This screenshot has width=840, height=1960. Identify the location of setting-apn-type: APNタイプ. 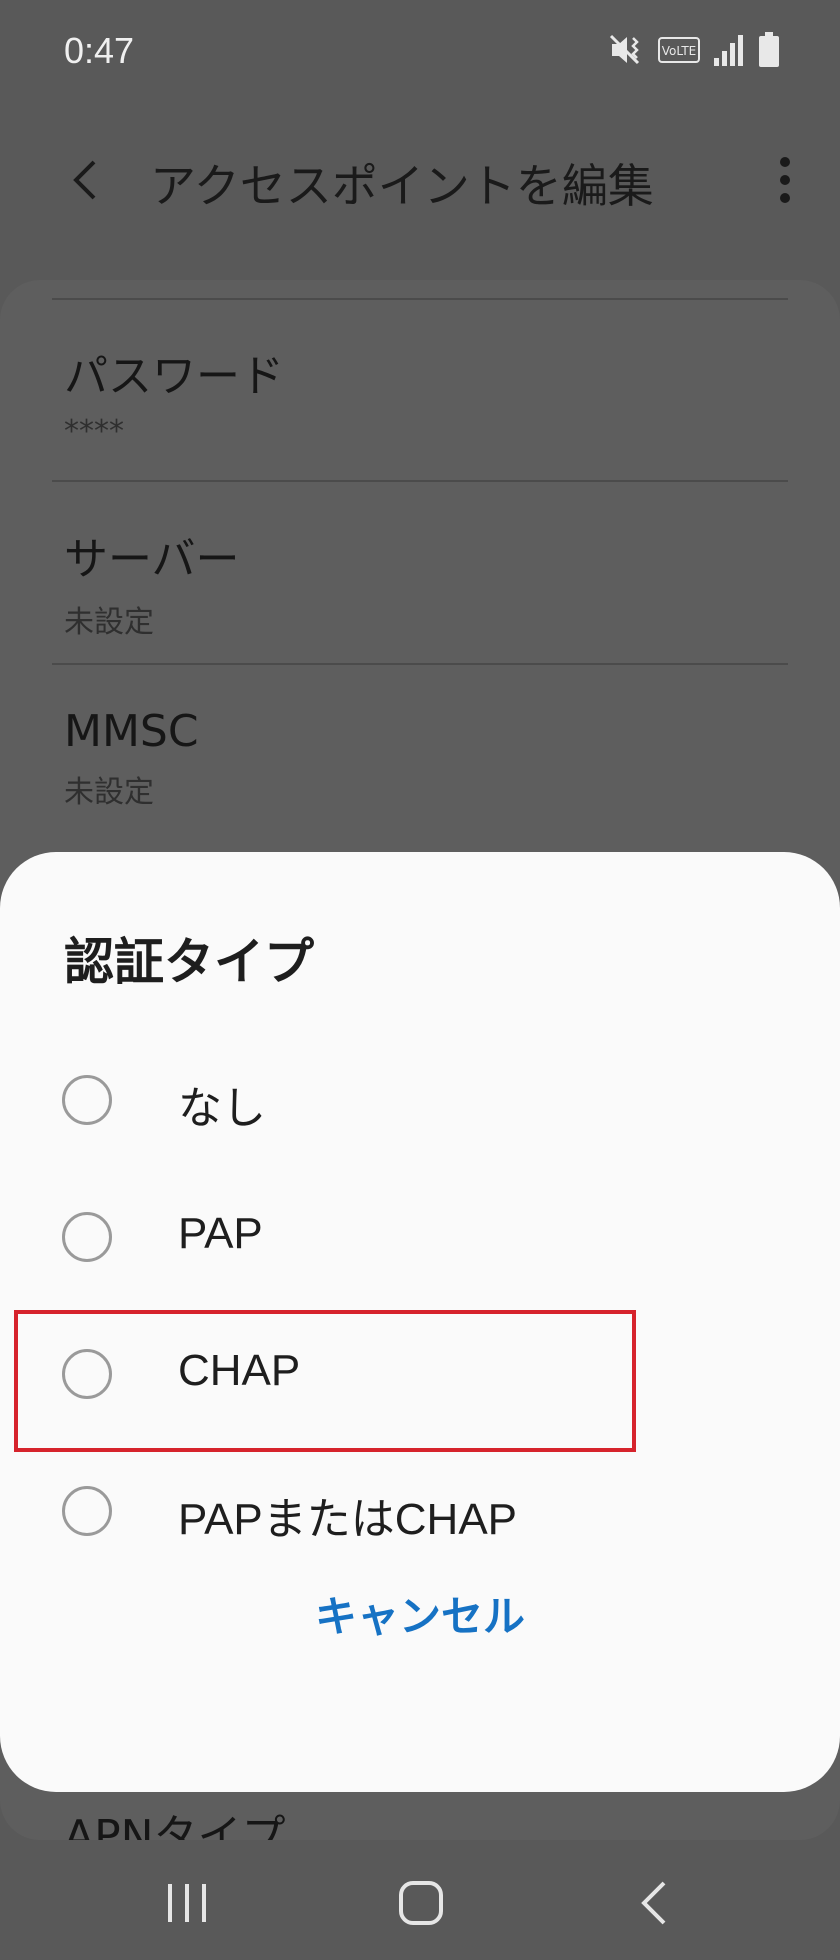
(175, 1825).